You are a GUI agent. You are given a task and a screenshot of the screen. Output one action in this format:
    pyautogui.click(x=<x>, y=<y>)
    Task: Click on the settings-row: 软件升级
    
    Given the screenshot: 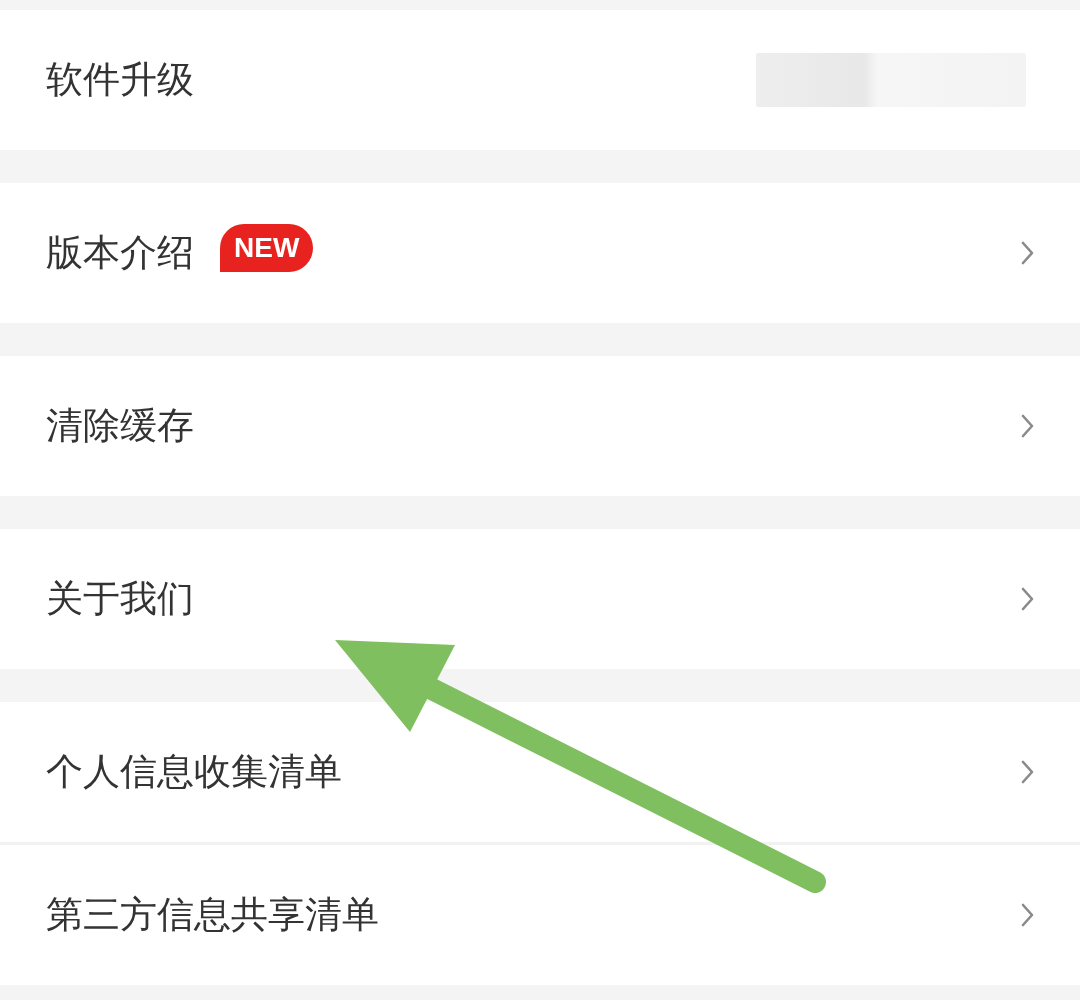 What is the action you would take?
    pyautogui.click(x=540, y=80)
    